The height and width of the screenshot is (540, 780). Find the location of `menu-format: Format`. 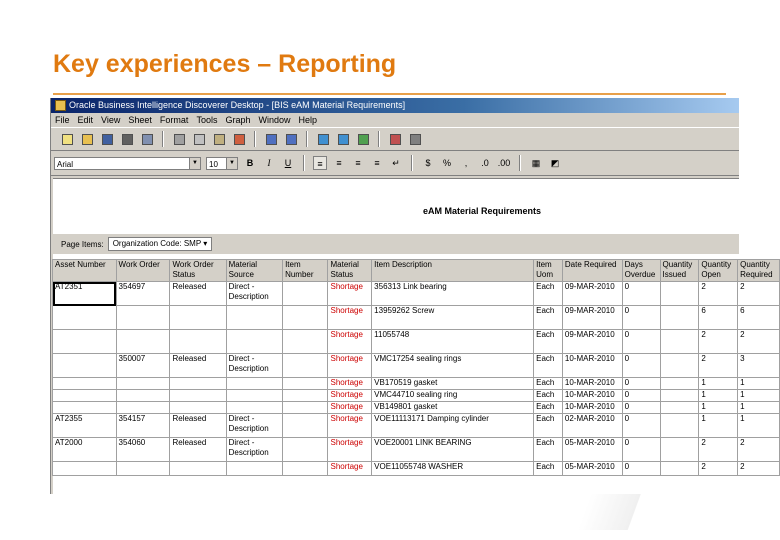

menu-format: Format is located at coordinates (174, 120).